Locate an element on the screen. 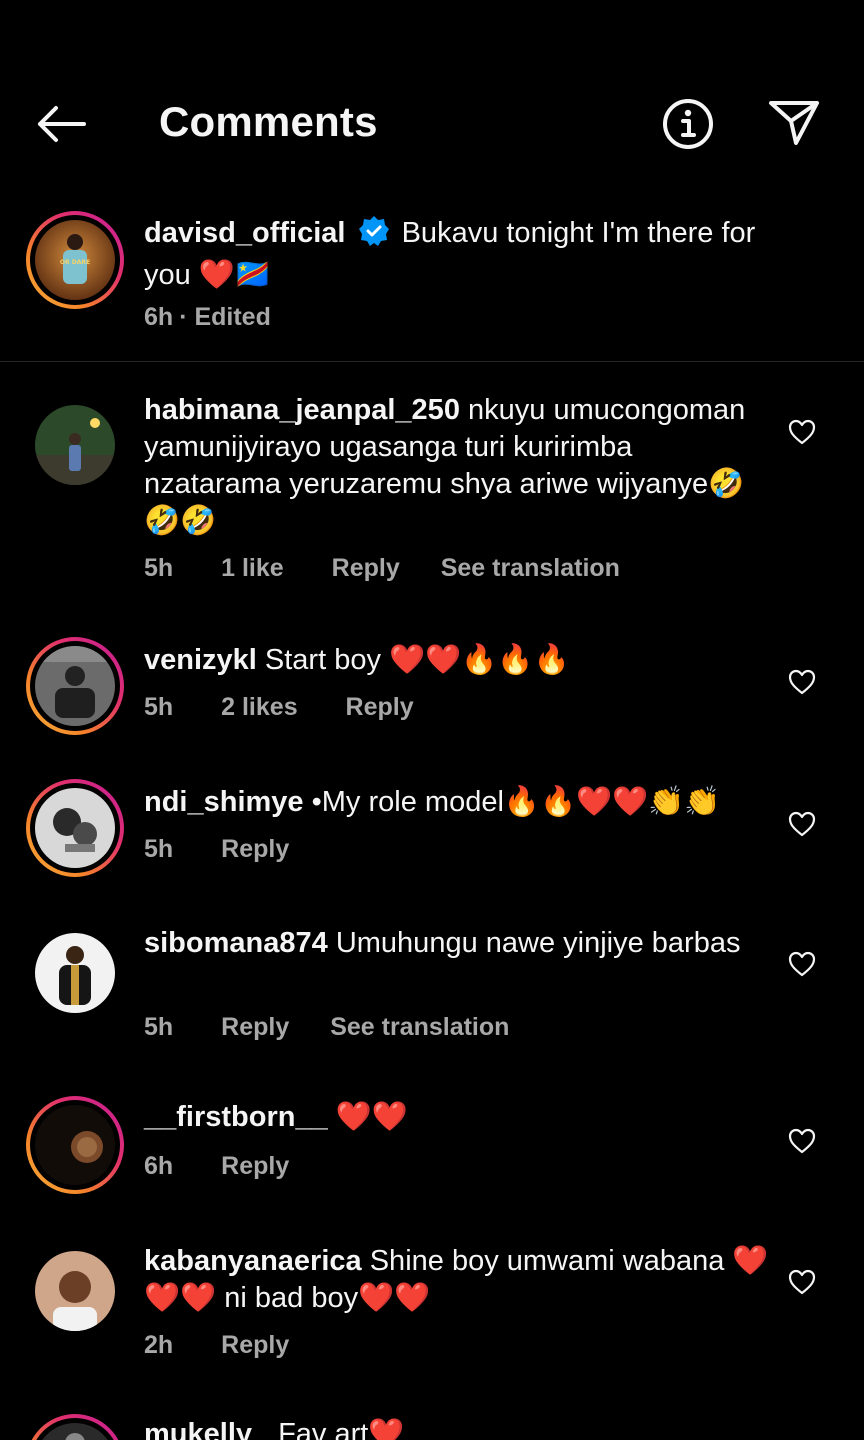 The image size is (864, 1440). comment-text: Start boy ❤️❤️🔥🔥🔥 is located at coordinates (417, 660).